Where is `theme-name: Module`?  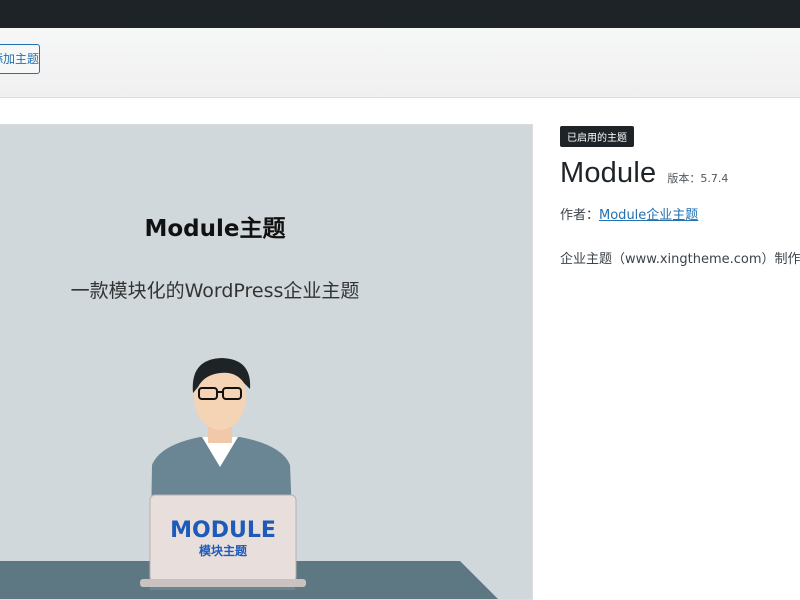
theme-name: Module is located at coordinates (608, 173).